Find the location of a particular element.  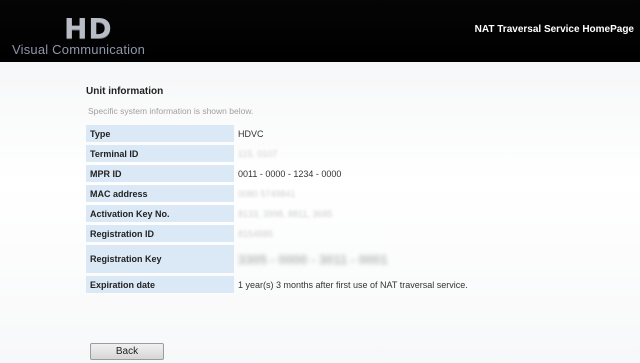

table-row: MPR ID 0011 - 0000 - 1234 - 0000 is located at coordinates (290, 173).